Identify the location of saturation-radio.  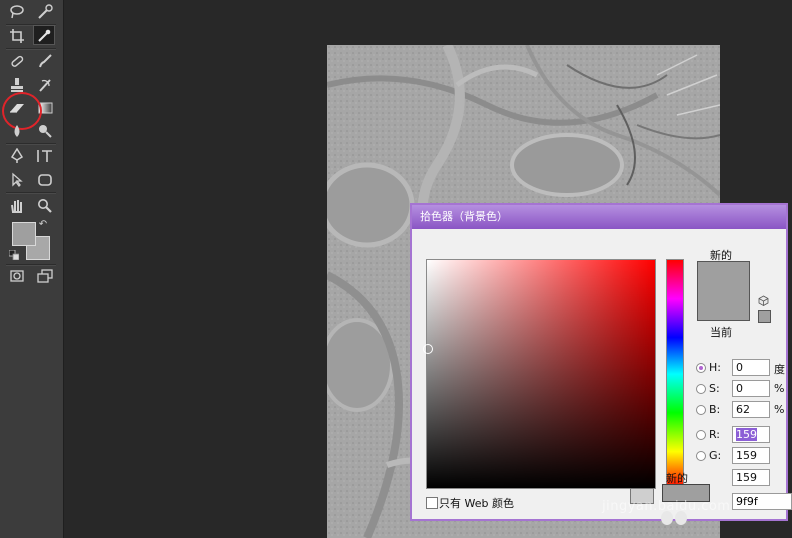
(701, 389).